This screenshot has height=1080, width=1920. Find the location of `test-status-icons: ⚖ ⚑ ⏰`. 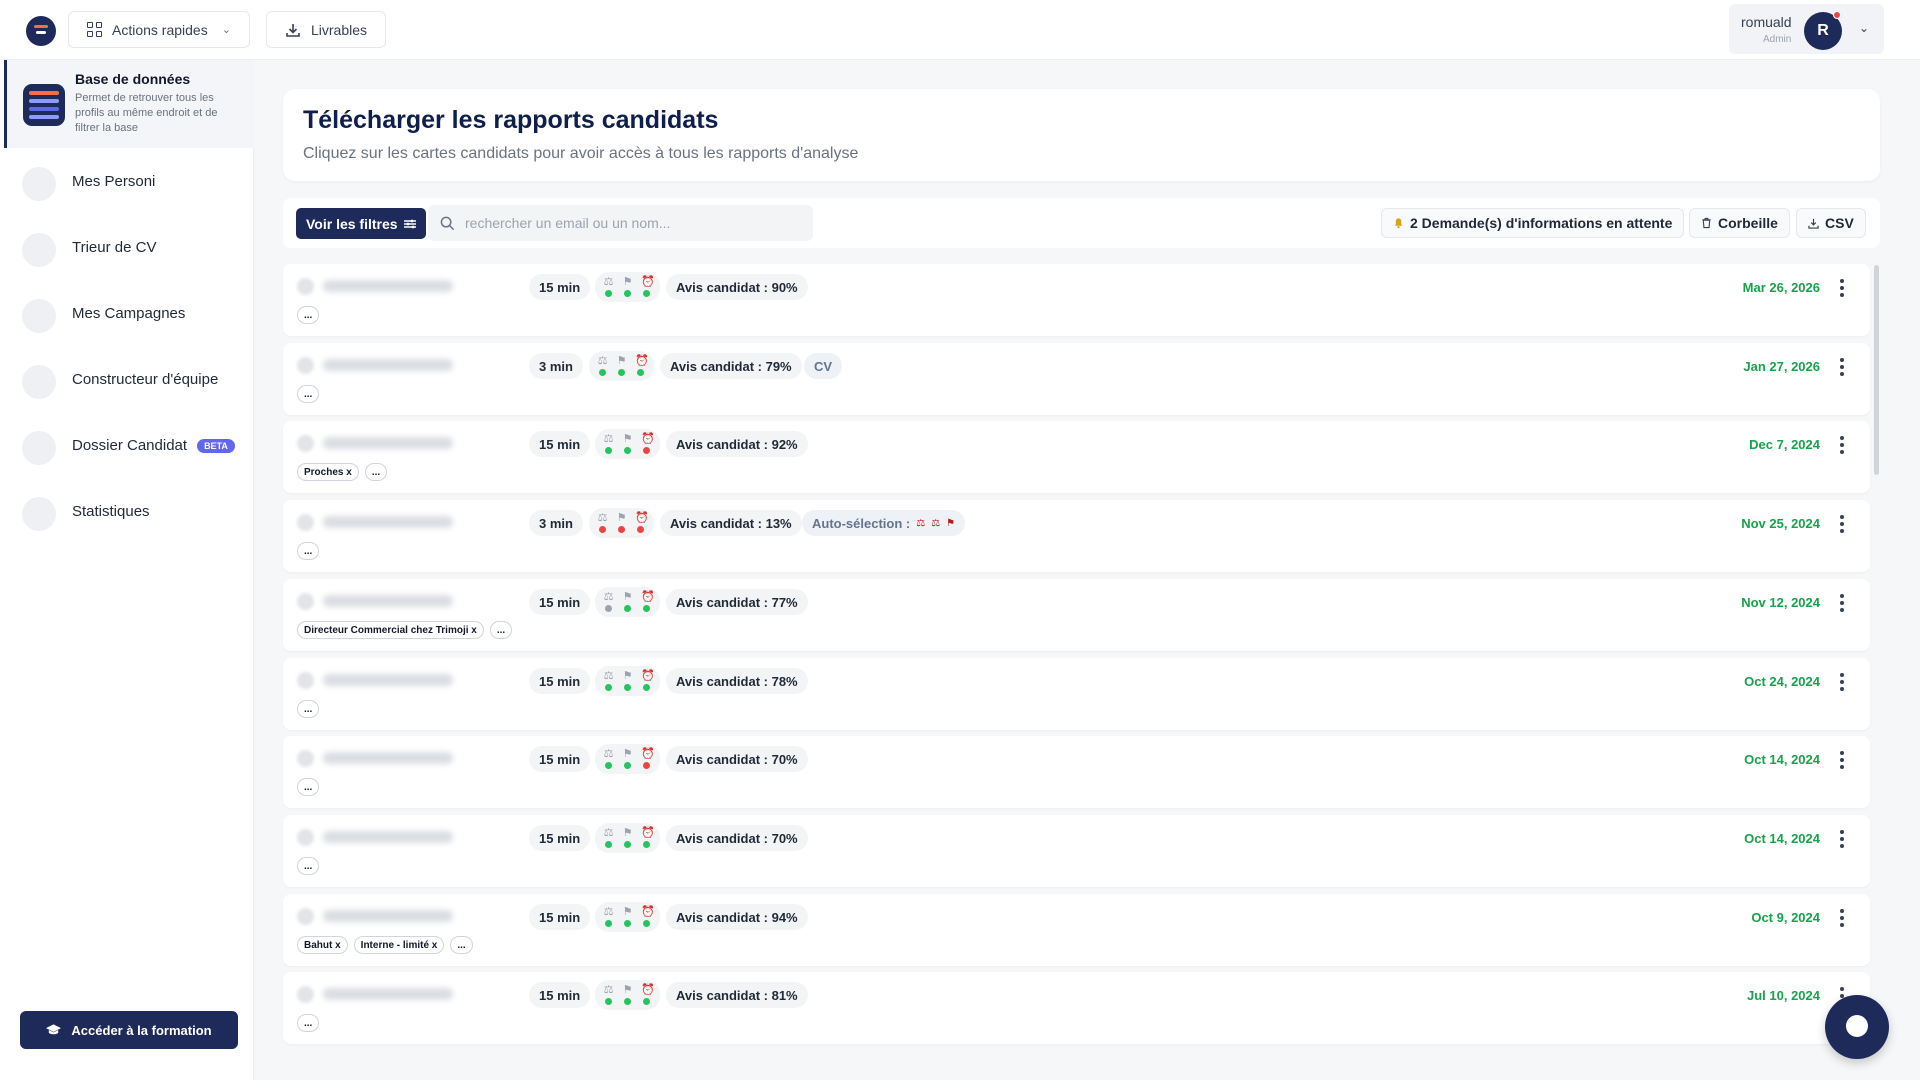

test-status-icons: ⚖ ⚑ ⏰ is located at coordinates (621, 366).